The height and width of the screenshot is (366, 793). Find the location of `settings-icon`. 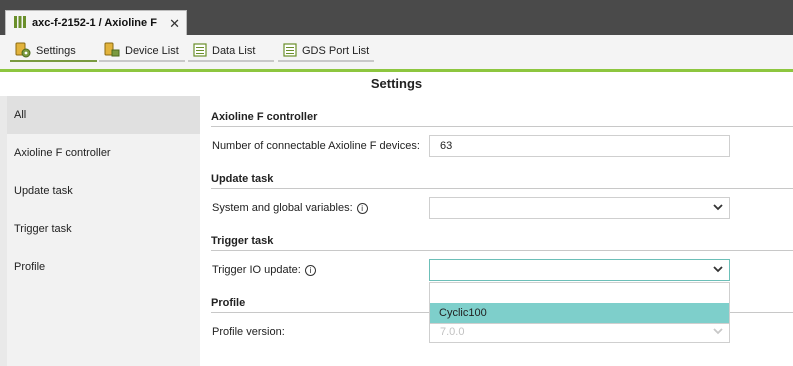

settings-icon is located at coordinates (23, 51).